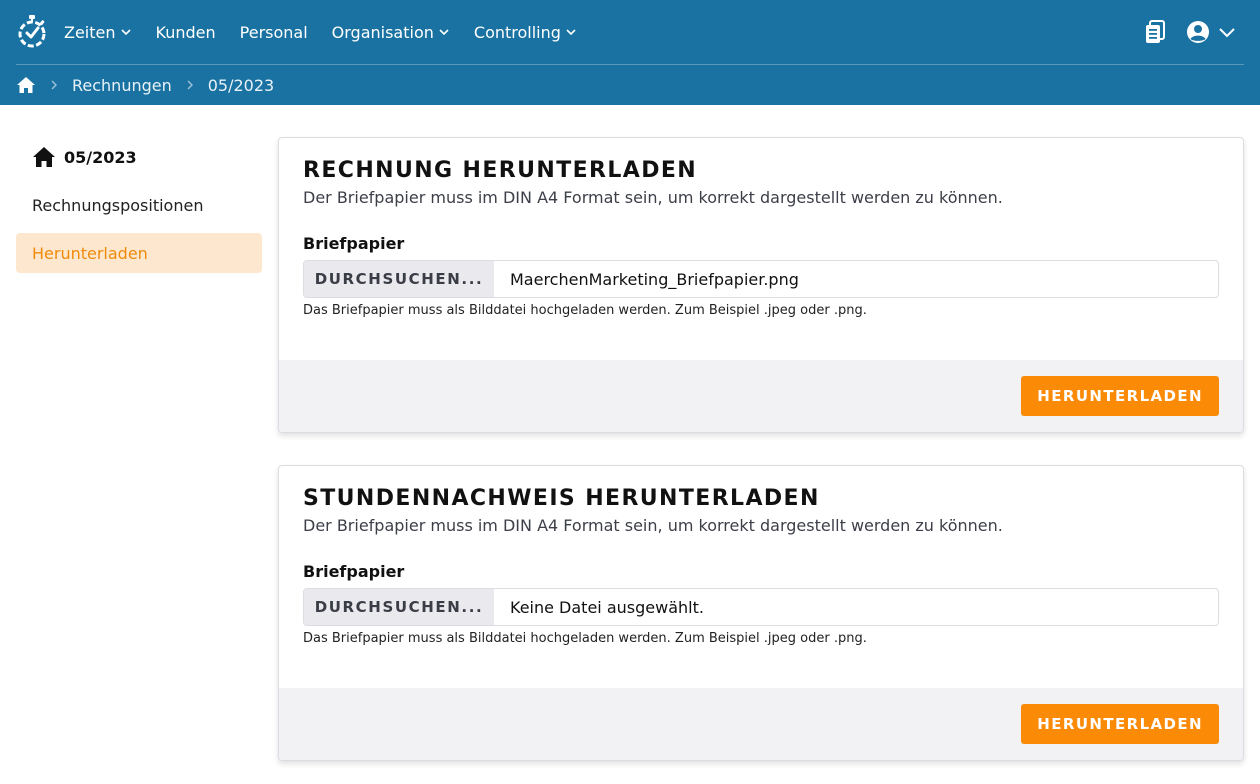 Image resolution: width=1260 pixels, height=784 pixels. What do you see at coordinates (32, 32) in the screenshot?
I see `stopwatch-logo-icon` at bounding box center [32, 32].